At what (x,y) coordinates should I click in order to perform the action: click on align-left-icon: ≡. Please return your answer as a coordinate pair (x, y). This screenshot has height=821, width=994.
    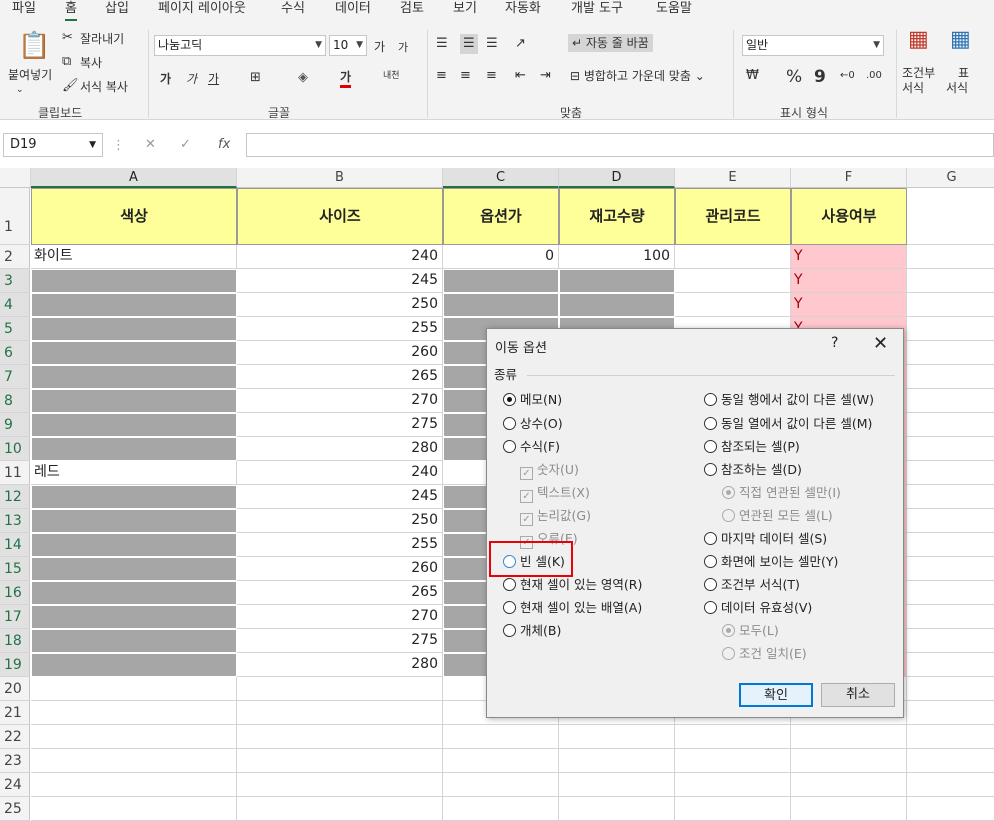
    Looking at the image, I should click on (441, 76).